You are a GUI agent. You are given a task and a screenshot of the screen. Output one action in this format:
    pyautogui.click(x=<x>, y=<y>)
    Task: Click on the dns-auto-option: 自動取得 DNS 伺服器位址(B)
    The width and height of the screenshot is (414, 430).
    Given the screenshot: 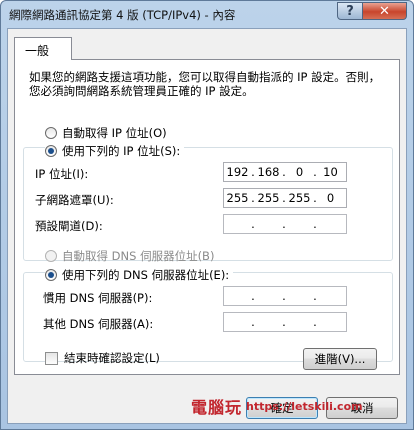 What is the action you would take?
    pyautogui.click(x=129, y=256)
    